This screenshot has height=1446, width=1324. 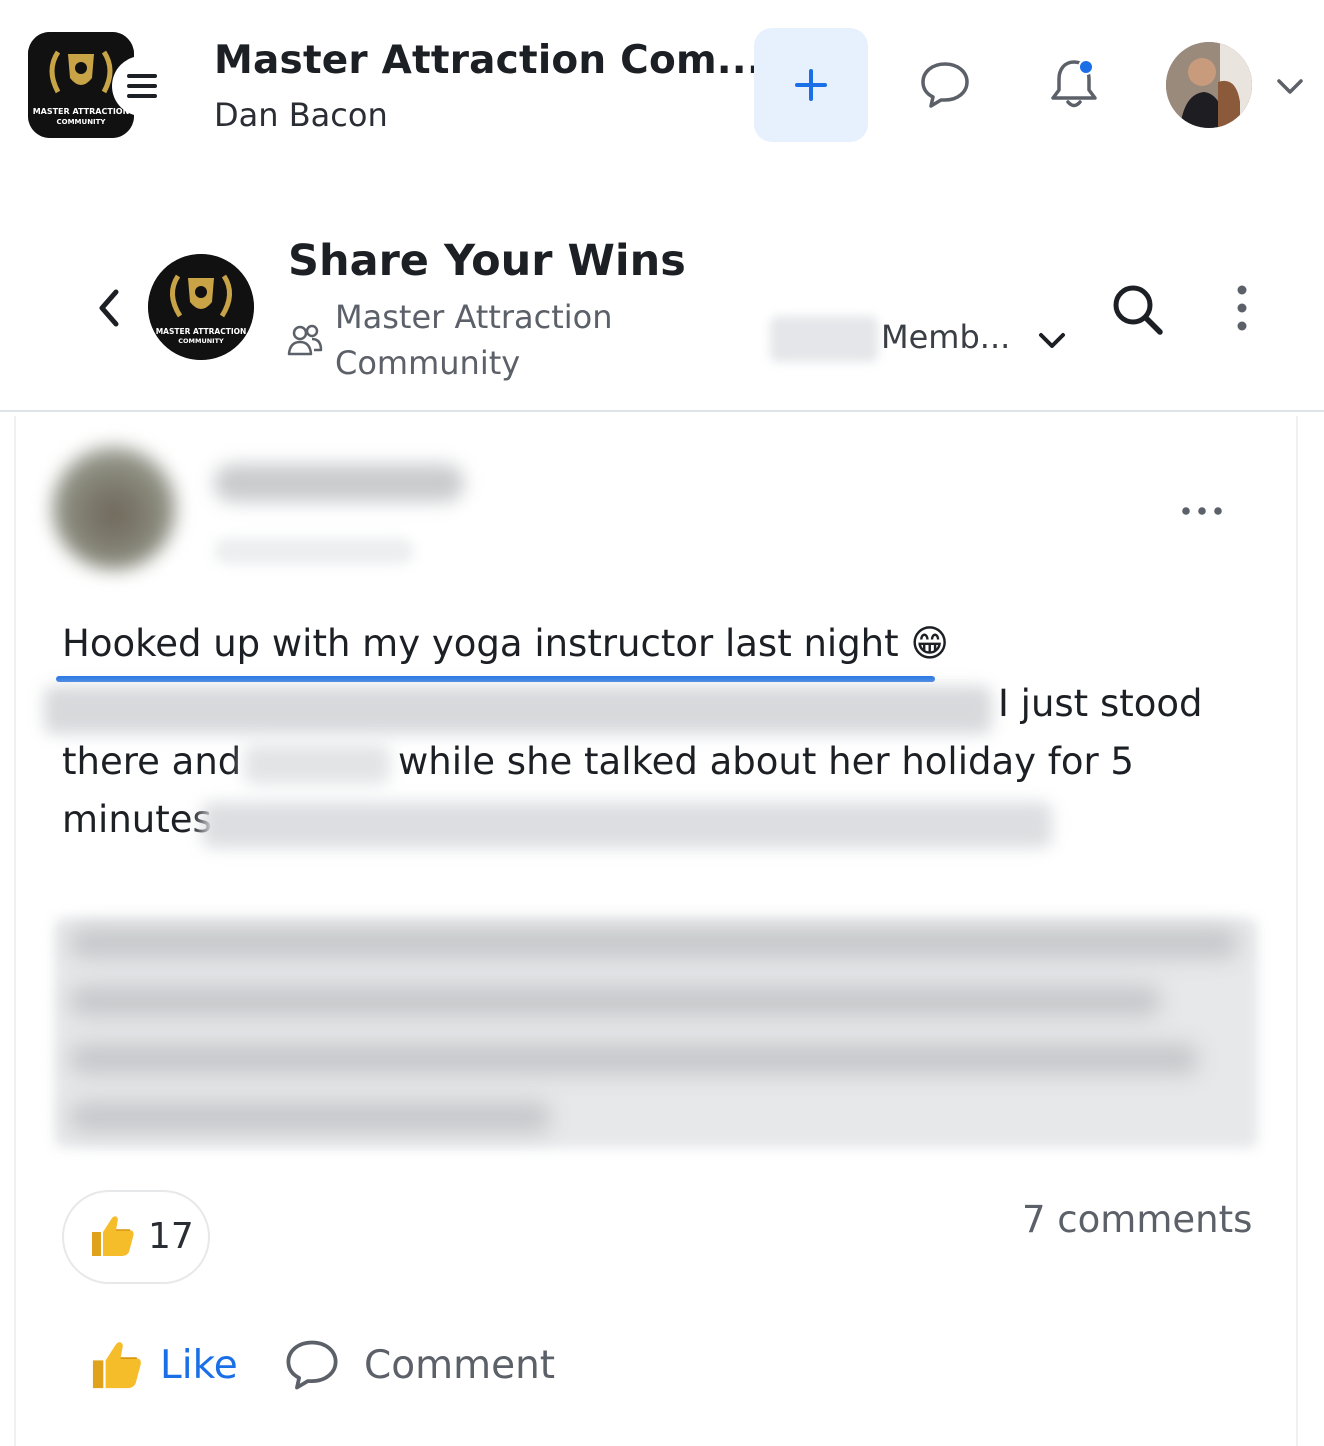 I want to click on like-label: Like, so click(x=199, y=1365).